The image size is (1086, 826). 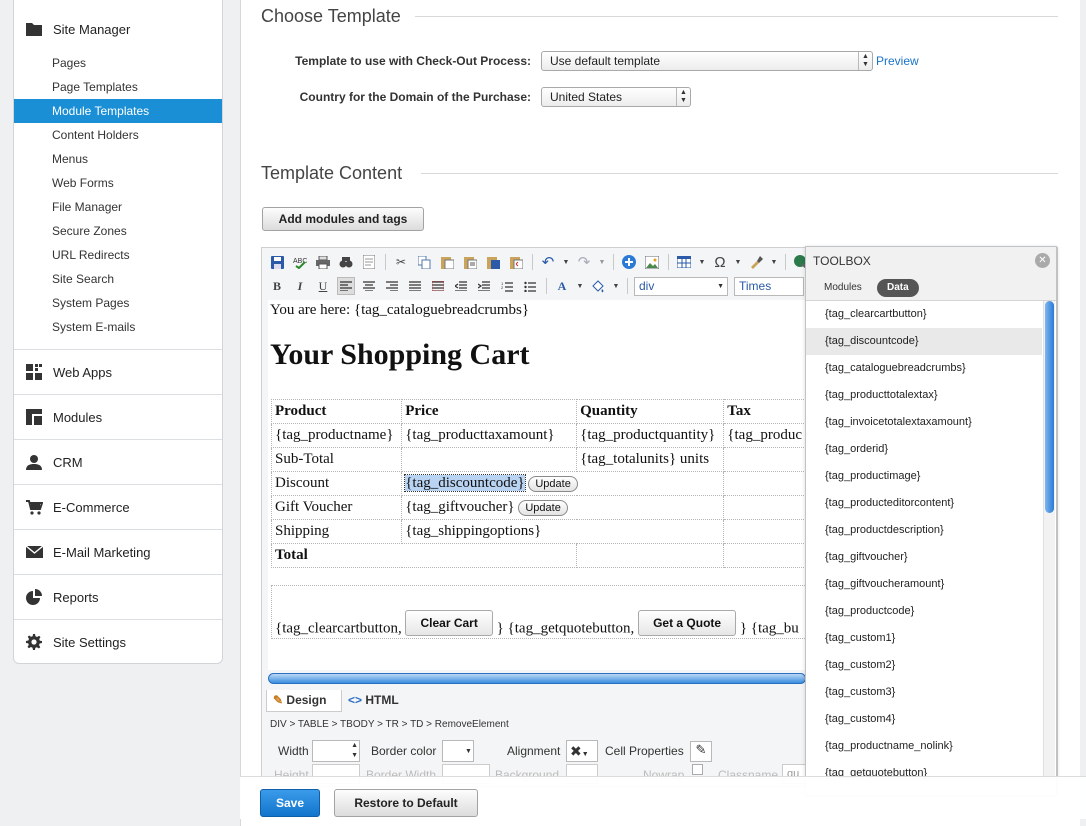 I want to click on horizontal-scrollbar, so click(x=537, y=678).